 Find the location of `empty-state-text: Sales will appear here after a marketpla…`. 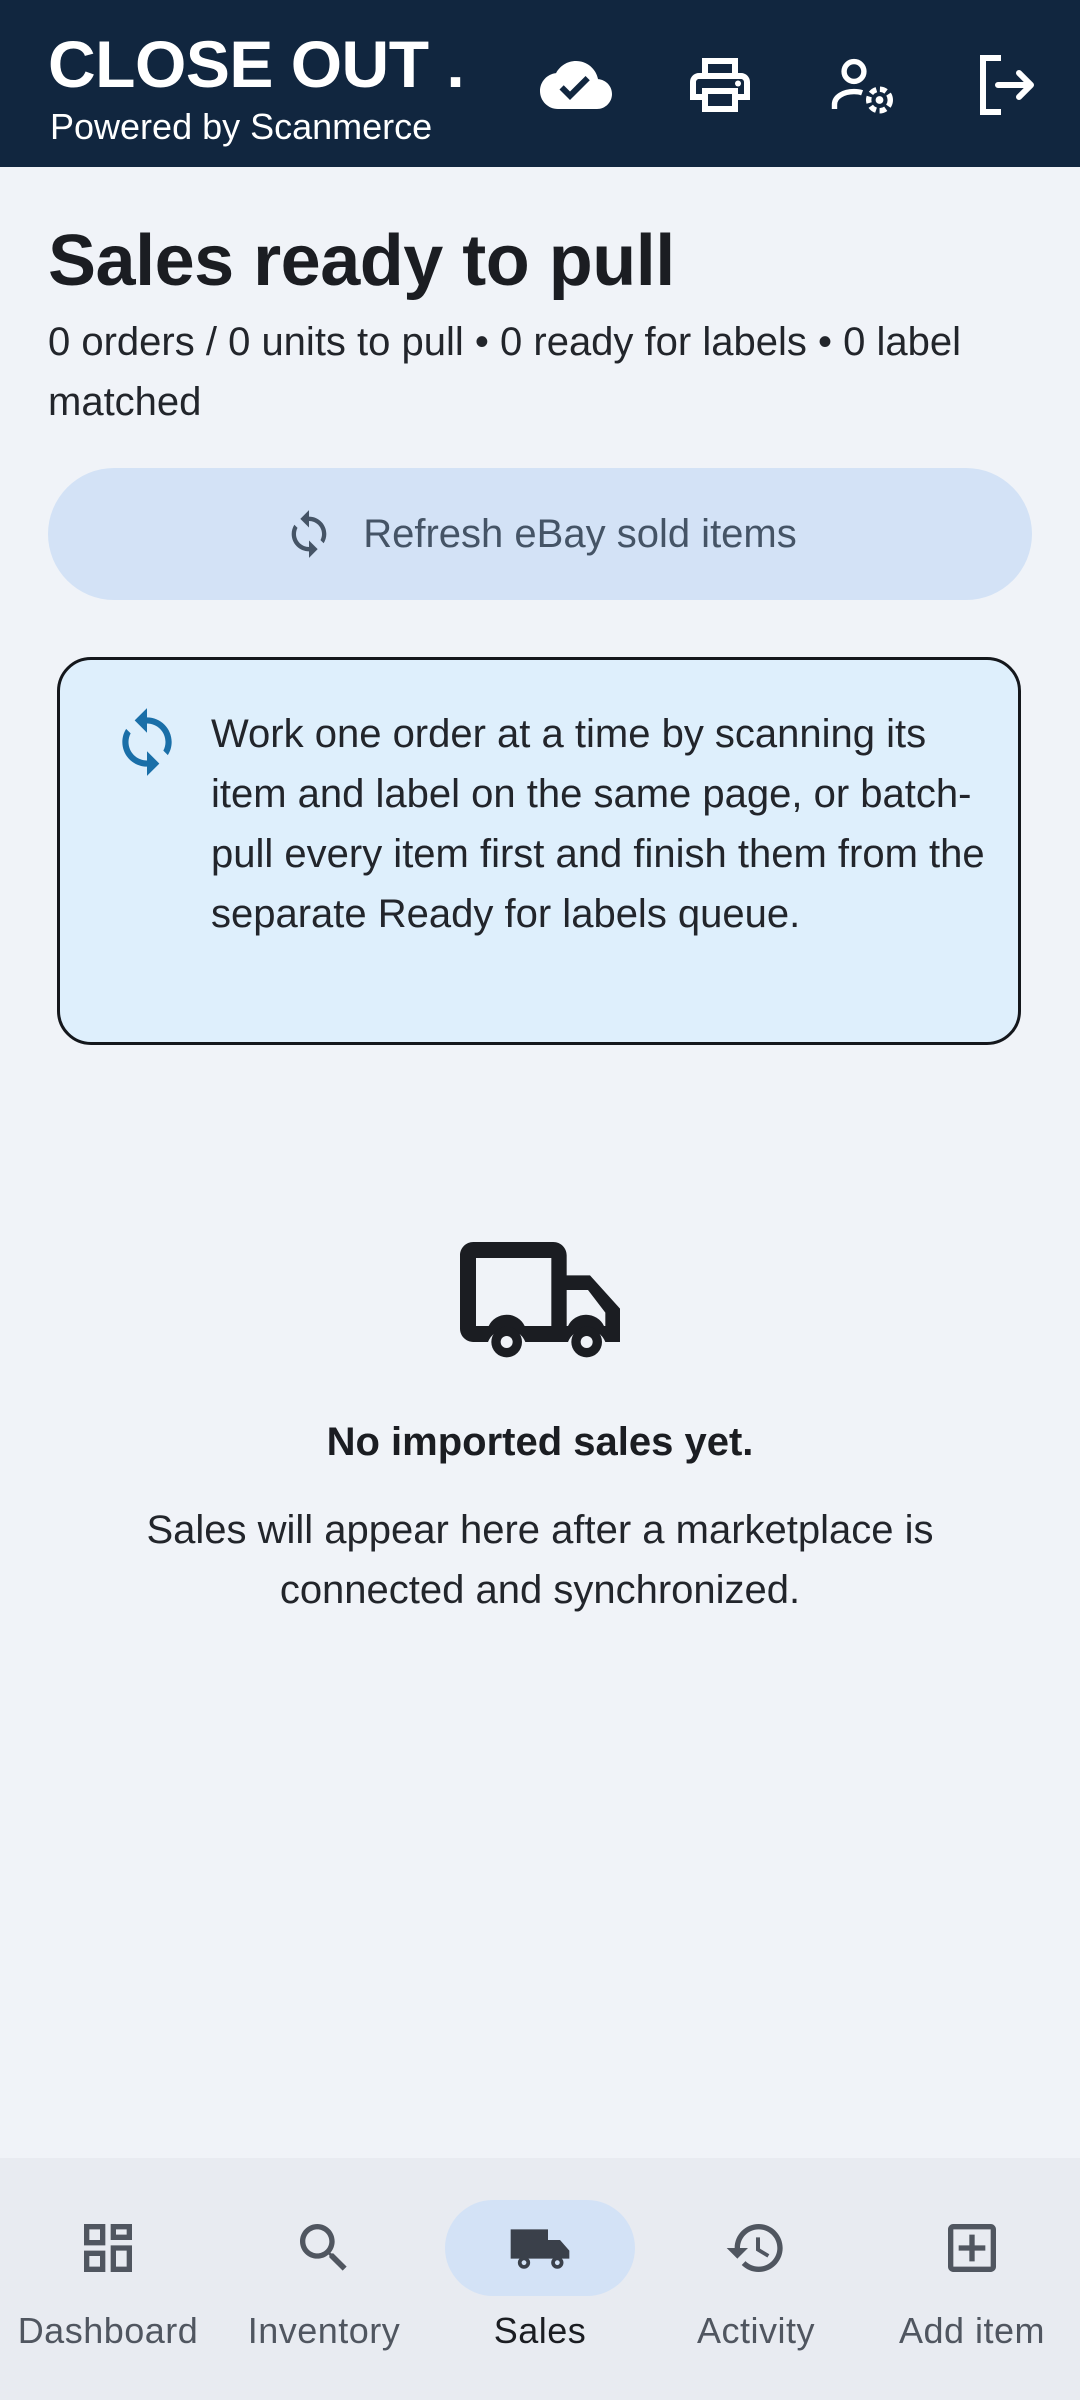

empty-state-text: Sales will appear here after a marketpla… is located at coordinates (540, 1560).